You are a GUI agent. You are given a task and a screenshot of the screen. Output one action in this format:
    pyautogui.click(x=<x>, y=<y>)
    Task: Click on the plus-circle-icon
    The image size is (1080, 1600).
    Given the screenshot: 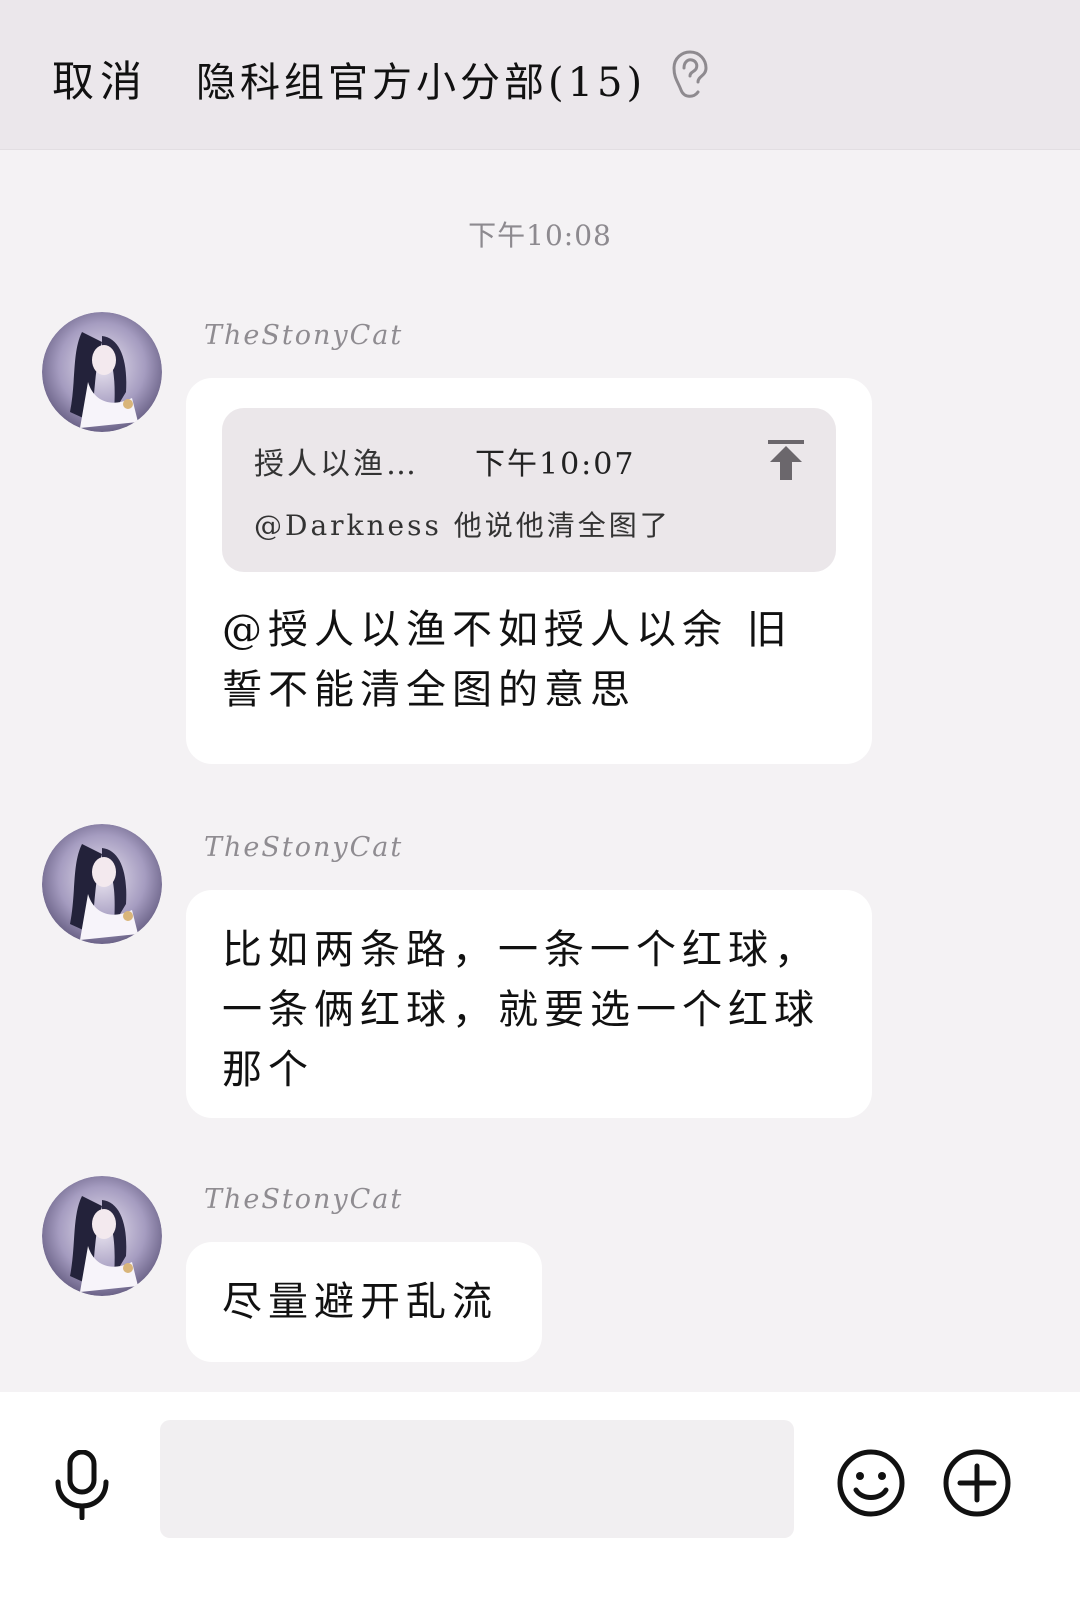 What is the action you would take?
    pyautogui.click(x=977, y=1483)
    